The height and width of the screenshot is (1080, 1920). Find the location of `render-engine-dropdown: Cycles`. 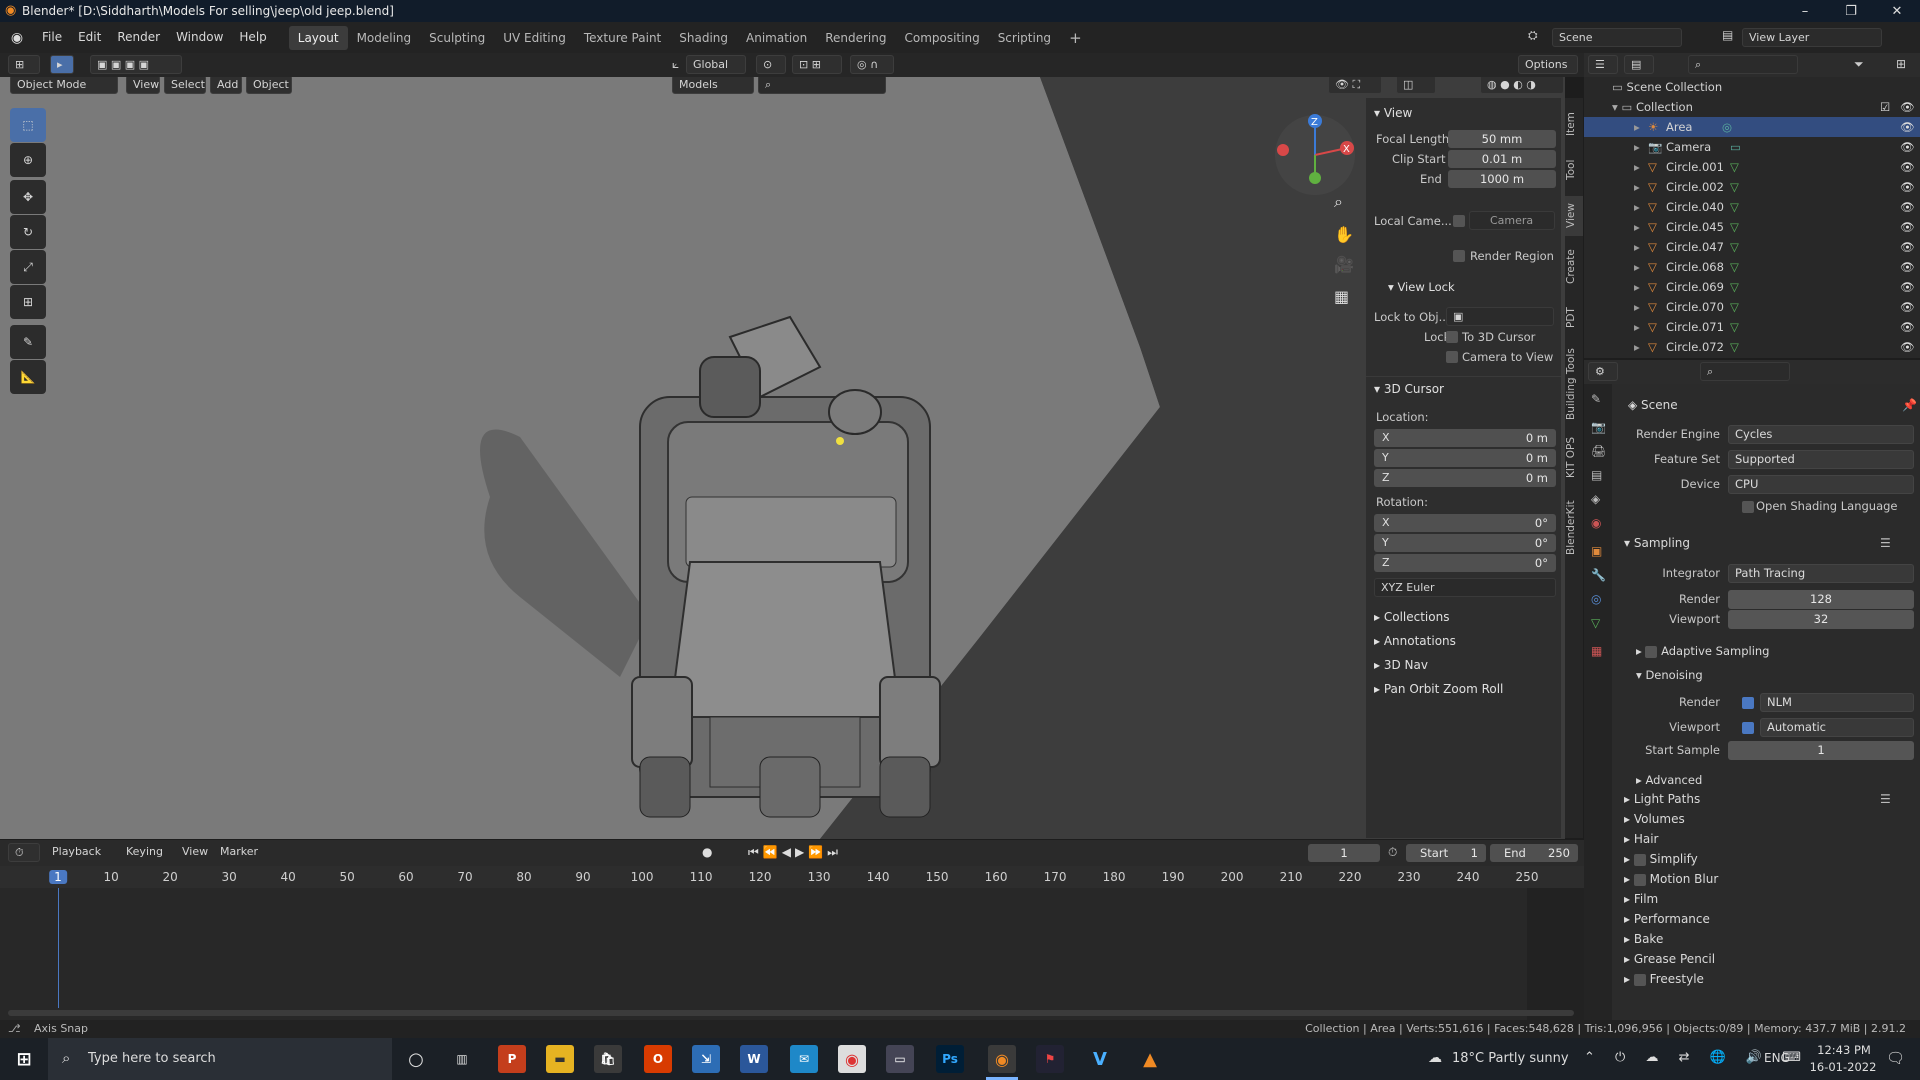

render-engine-dropdown: Cycles is located at coordinates (1821, 434).